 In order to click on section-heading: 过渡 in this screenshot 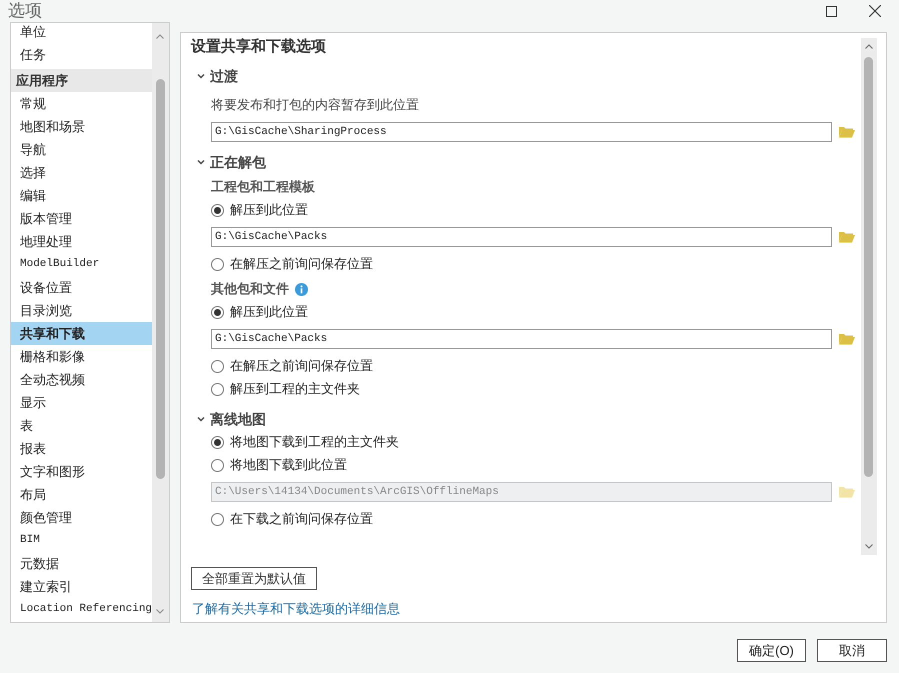, I will do `click(224, 76)`.